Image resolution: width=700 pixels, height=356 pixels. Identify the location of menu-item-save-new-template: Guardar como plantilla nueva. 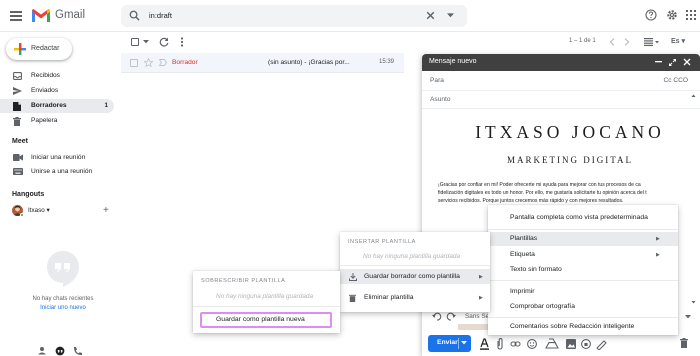
(260, 319).